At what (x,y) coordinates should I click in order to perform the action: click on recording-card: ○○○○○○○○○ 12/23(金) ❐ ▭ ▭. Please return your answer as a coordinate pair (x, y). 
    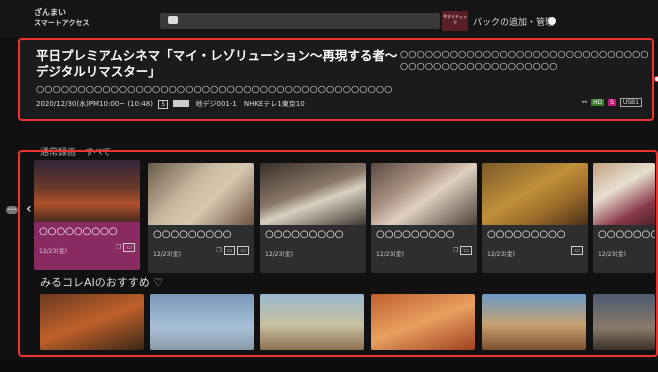
    Looking at the image, I should click on (201, 218).